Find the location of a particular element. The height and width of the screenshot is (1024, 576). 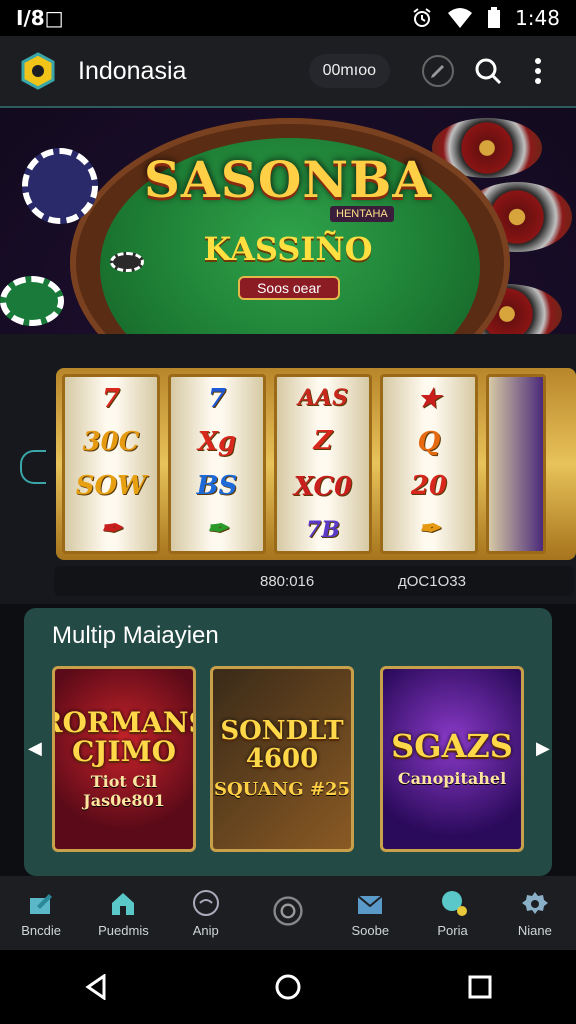

pen-icon is located at coordinates (41, 904).